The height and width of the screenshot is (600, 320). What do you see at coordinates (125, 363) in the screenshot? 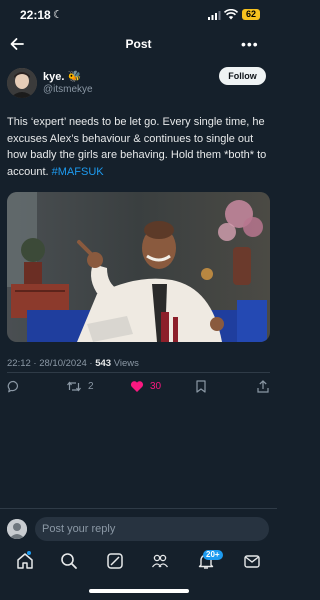
I see `views-label: Views` at bounding box center [125, 363].